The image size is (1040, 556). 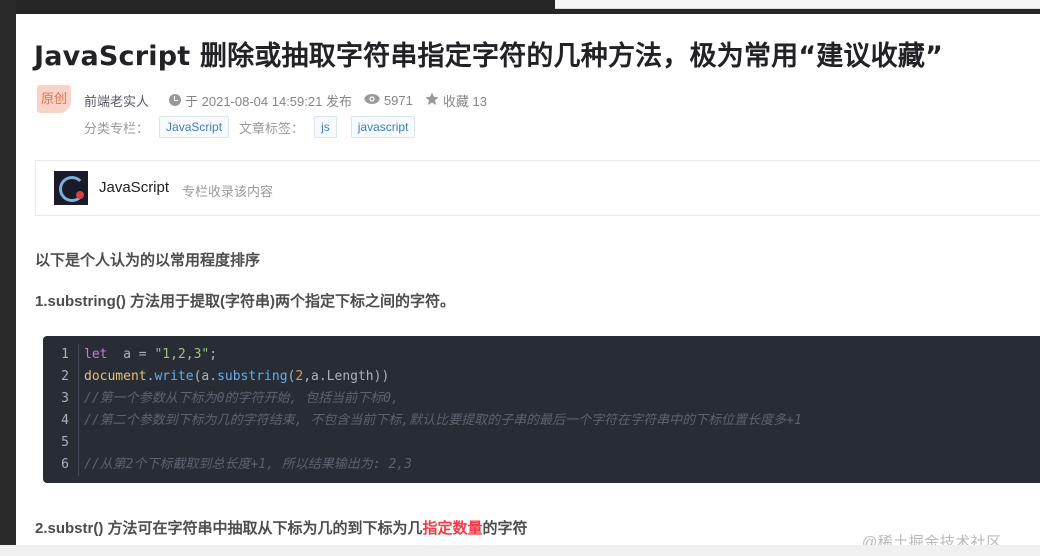 What do you see at coordinates (134, 187) in the screenshot?
I see `column-name: JavaScript` at bounding box center [134, 187].